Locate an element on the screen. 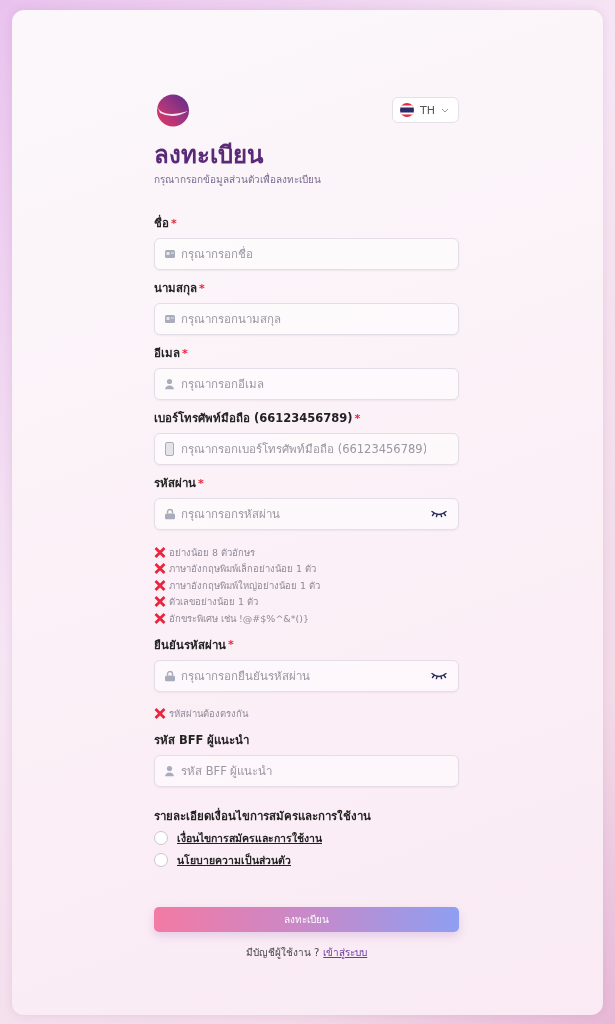 This screenshot has height=1024, width=615. page-subtitle: กรุณากรอกข้อมูลส่วนตัวเพื่อลงทะเบียน is located at coordinates (238, 179).